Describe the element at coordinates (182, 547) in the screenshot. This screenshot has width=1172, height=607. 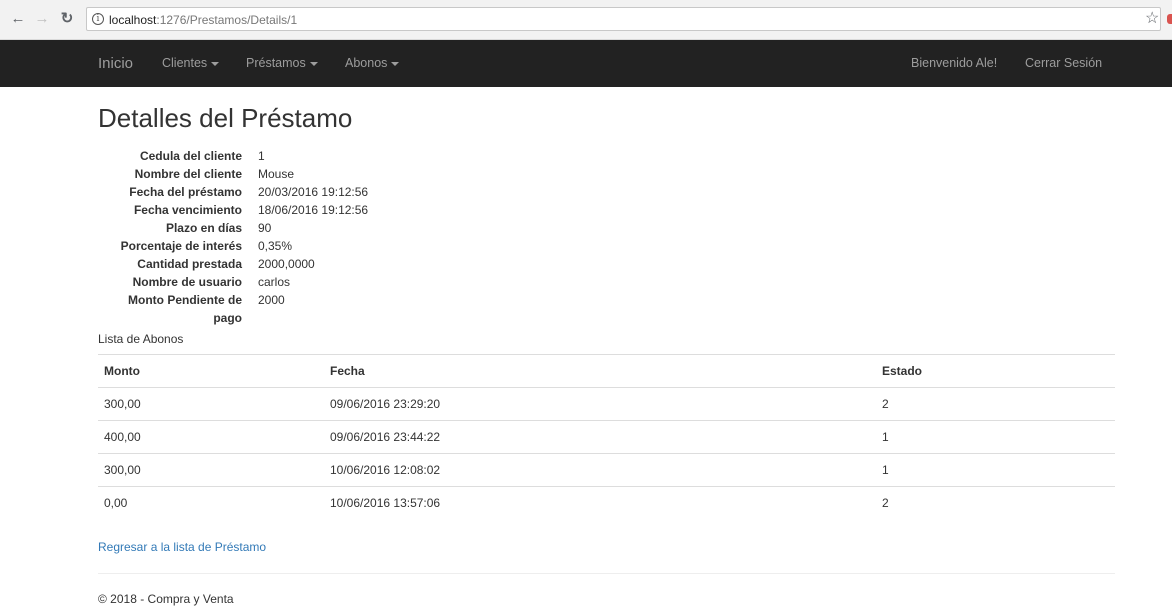
I see `back-to-loans-link: Regresar a la lista de Préstamo` at that location.